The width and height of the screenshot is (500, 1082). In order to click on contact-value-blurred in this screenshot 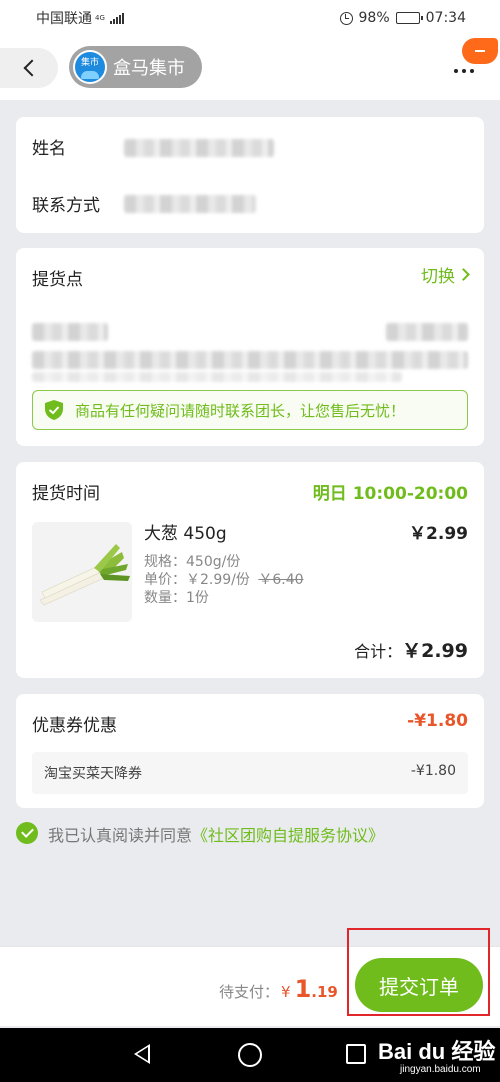, I will do `click(190, 204)`.